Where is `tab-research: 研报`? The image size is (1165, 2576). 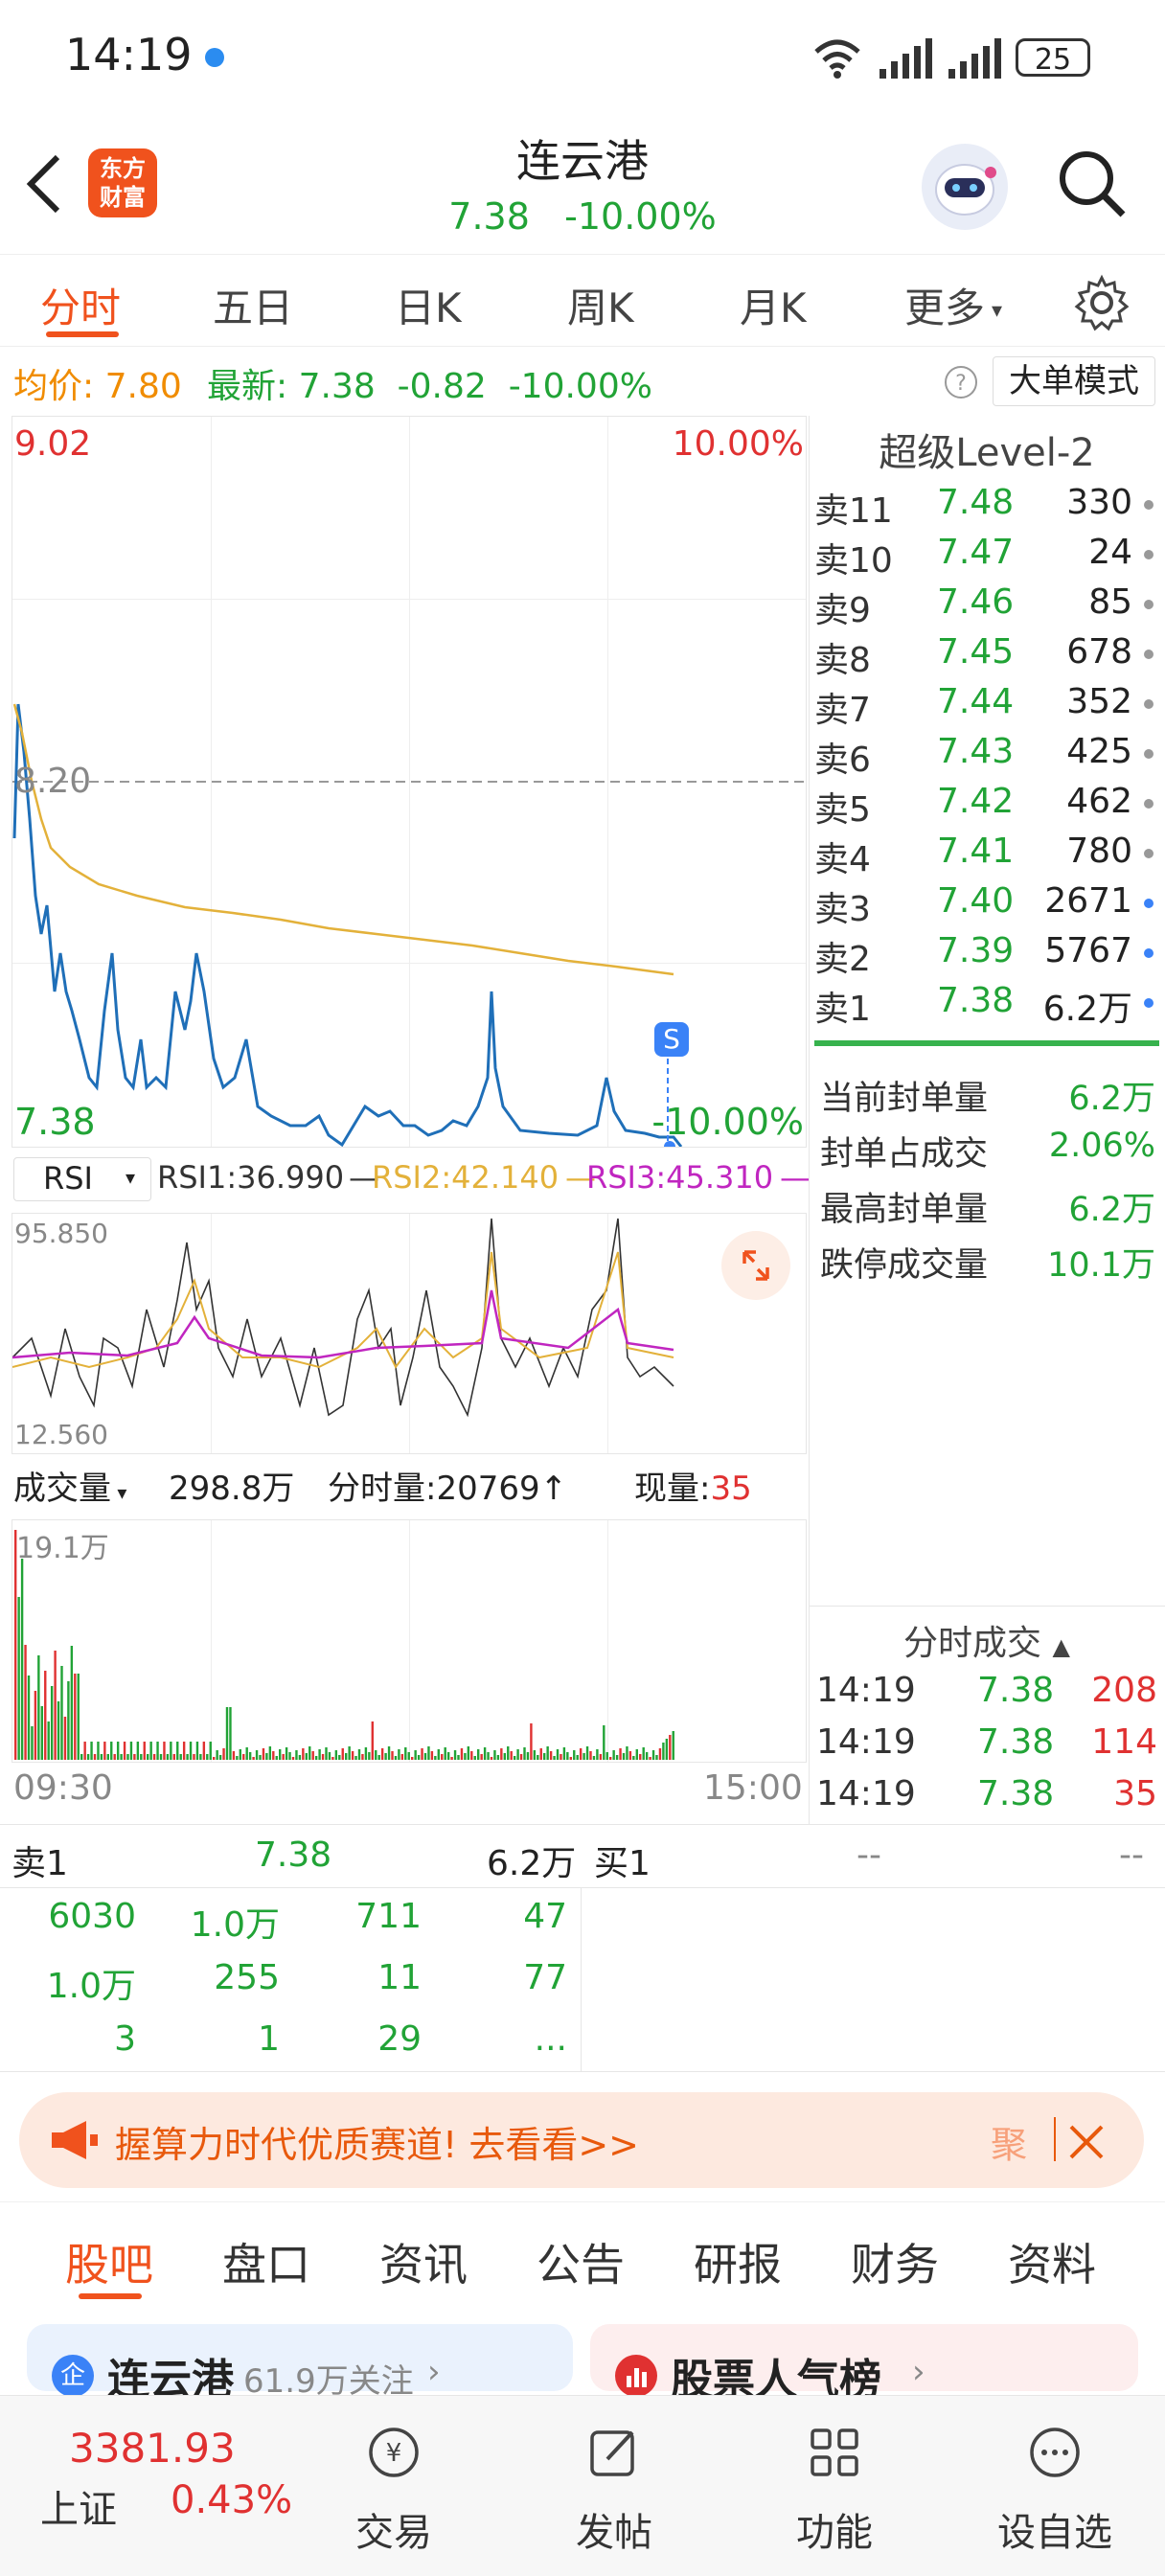
tab-research: 研报 is located at coordinates (738, 2262).